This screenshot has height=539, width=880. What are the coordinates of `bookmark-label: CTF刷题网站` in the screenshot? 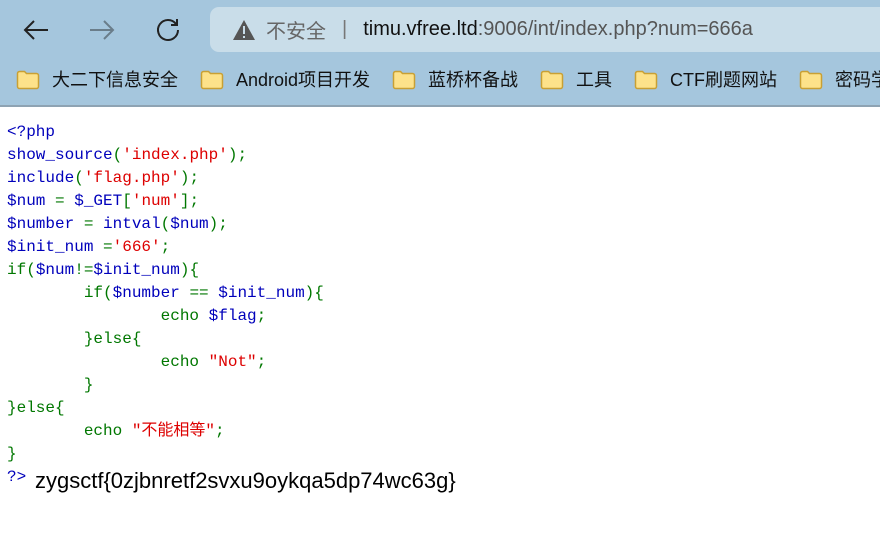 It's located at (724, 80).